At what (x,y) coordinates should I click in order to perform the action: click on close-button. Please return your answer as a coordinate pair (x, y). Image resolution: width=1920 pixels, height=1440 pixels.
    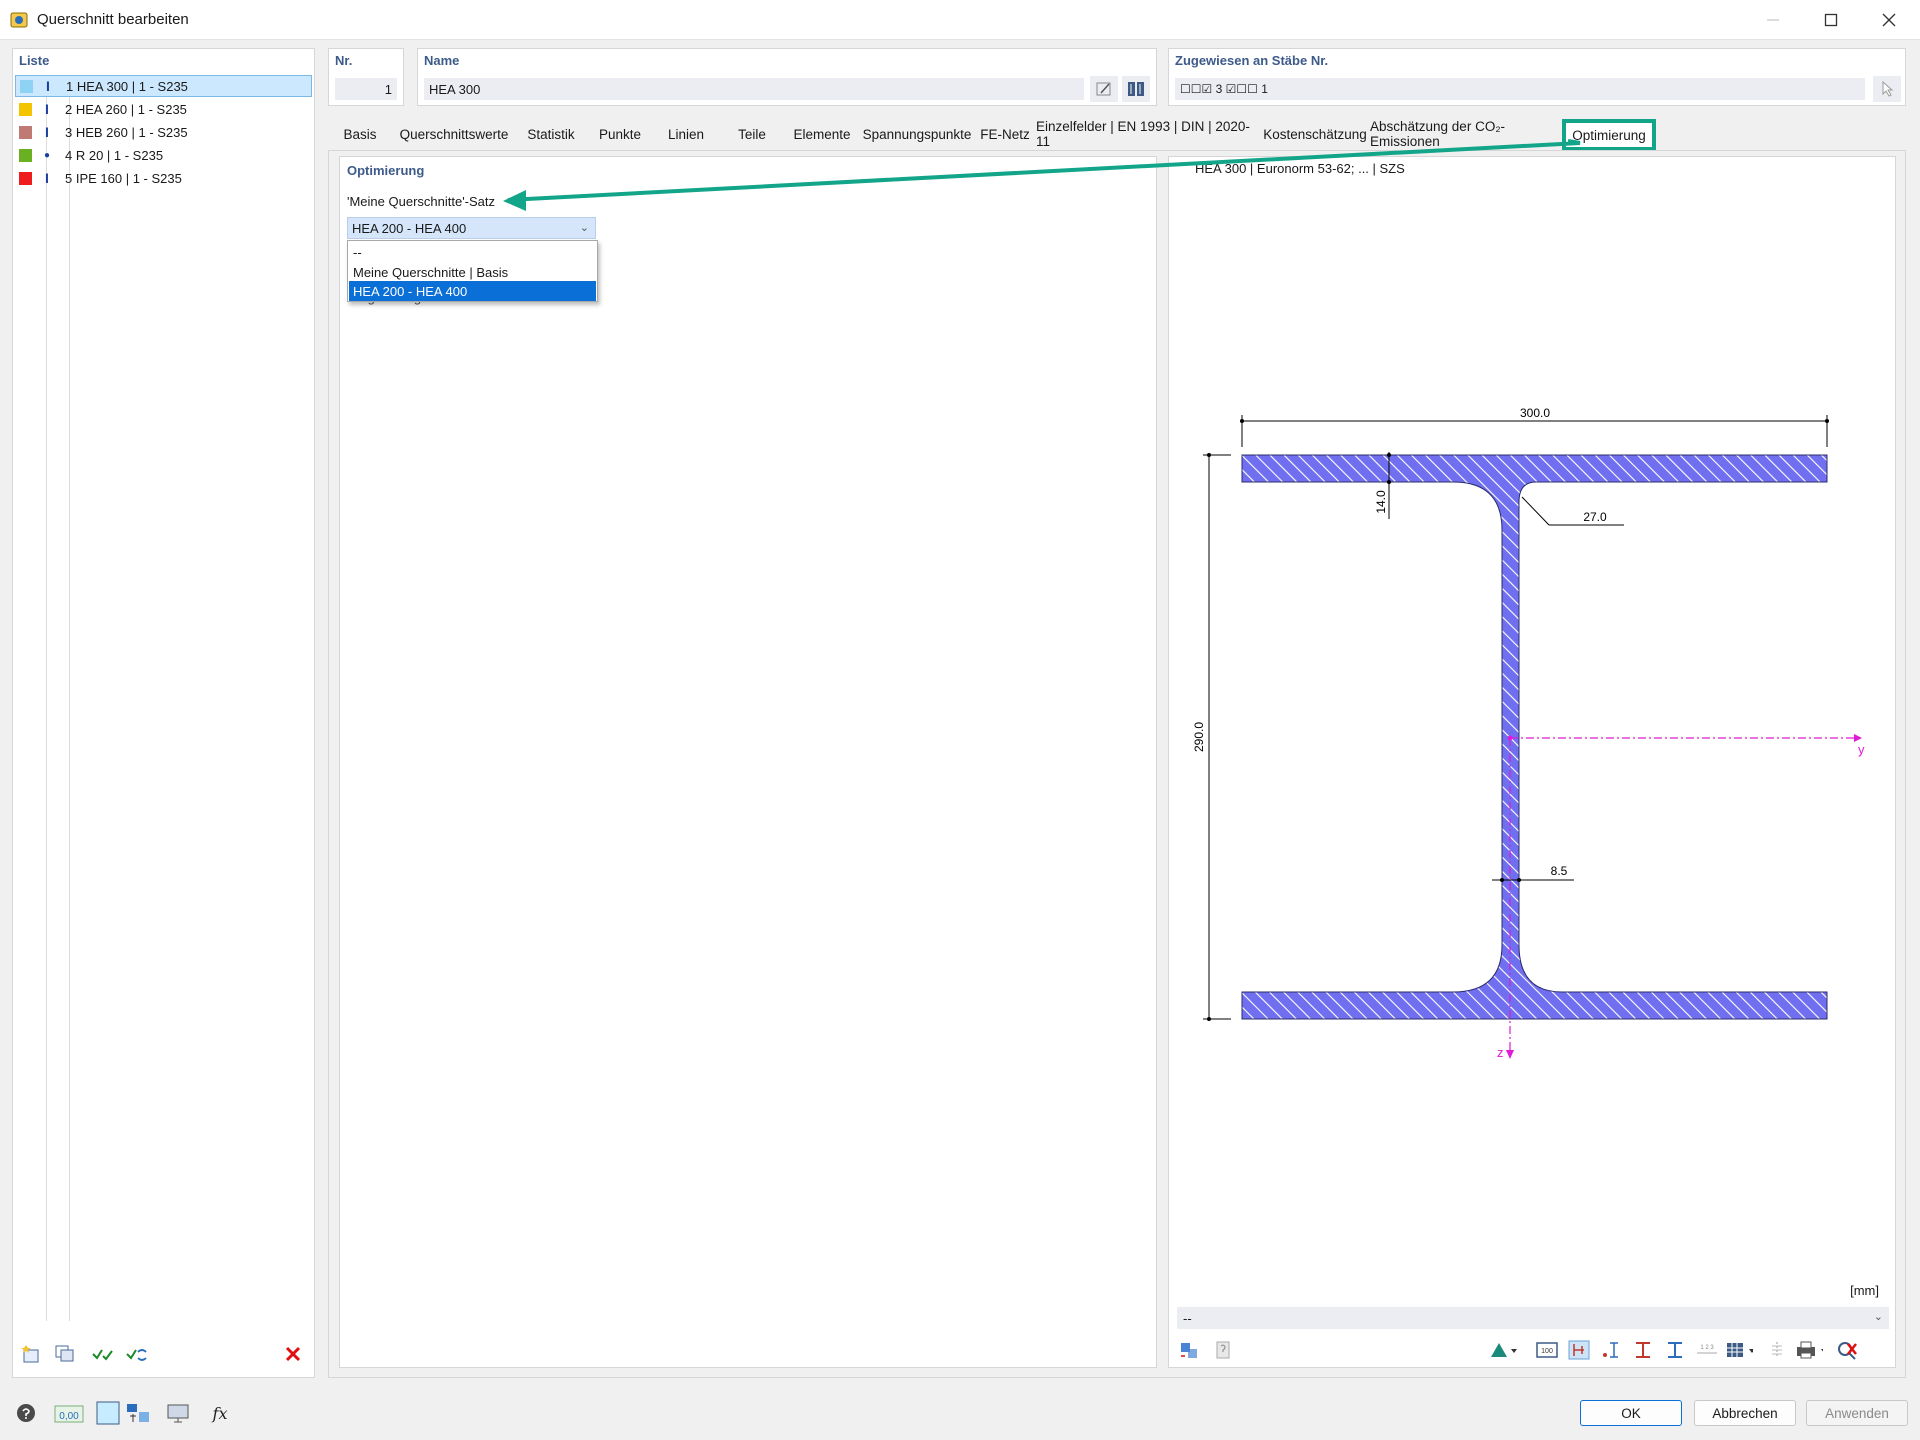
    Looking at the image, I should click on (1889, 20).